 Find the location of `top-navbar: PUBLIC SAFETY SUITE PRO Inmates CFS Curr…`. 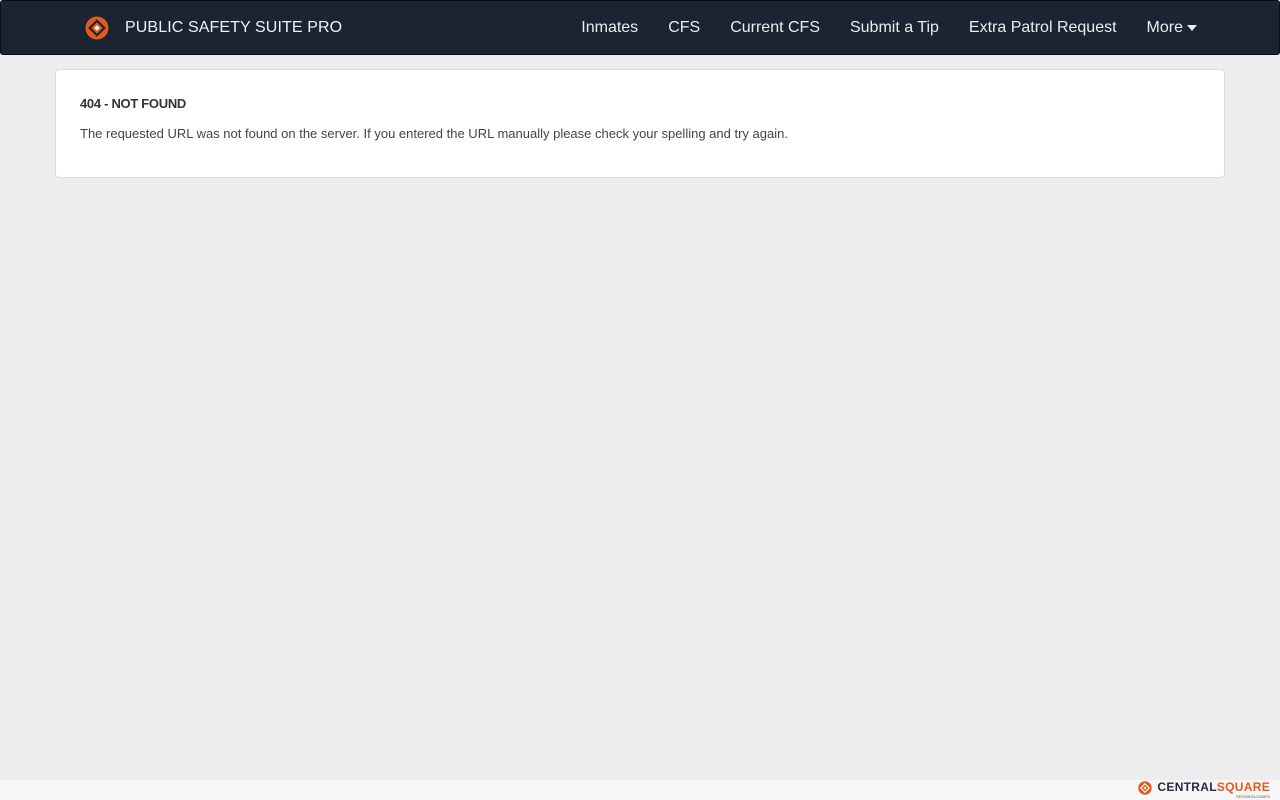

top-navbar: PUBLIC SAFETY SUITE PRO Inmates CFS Curr… is located at coordinates (640, 27).